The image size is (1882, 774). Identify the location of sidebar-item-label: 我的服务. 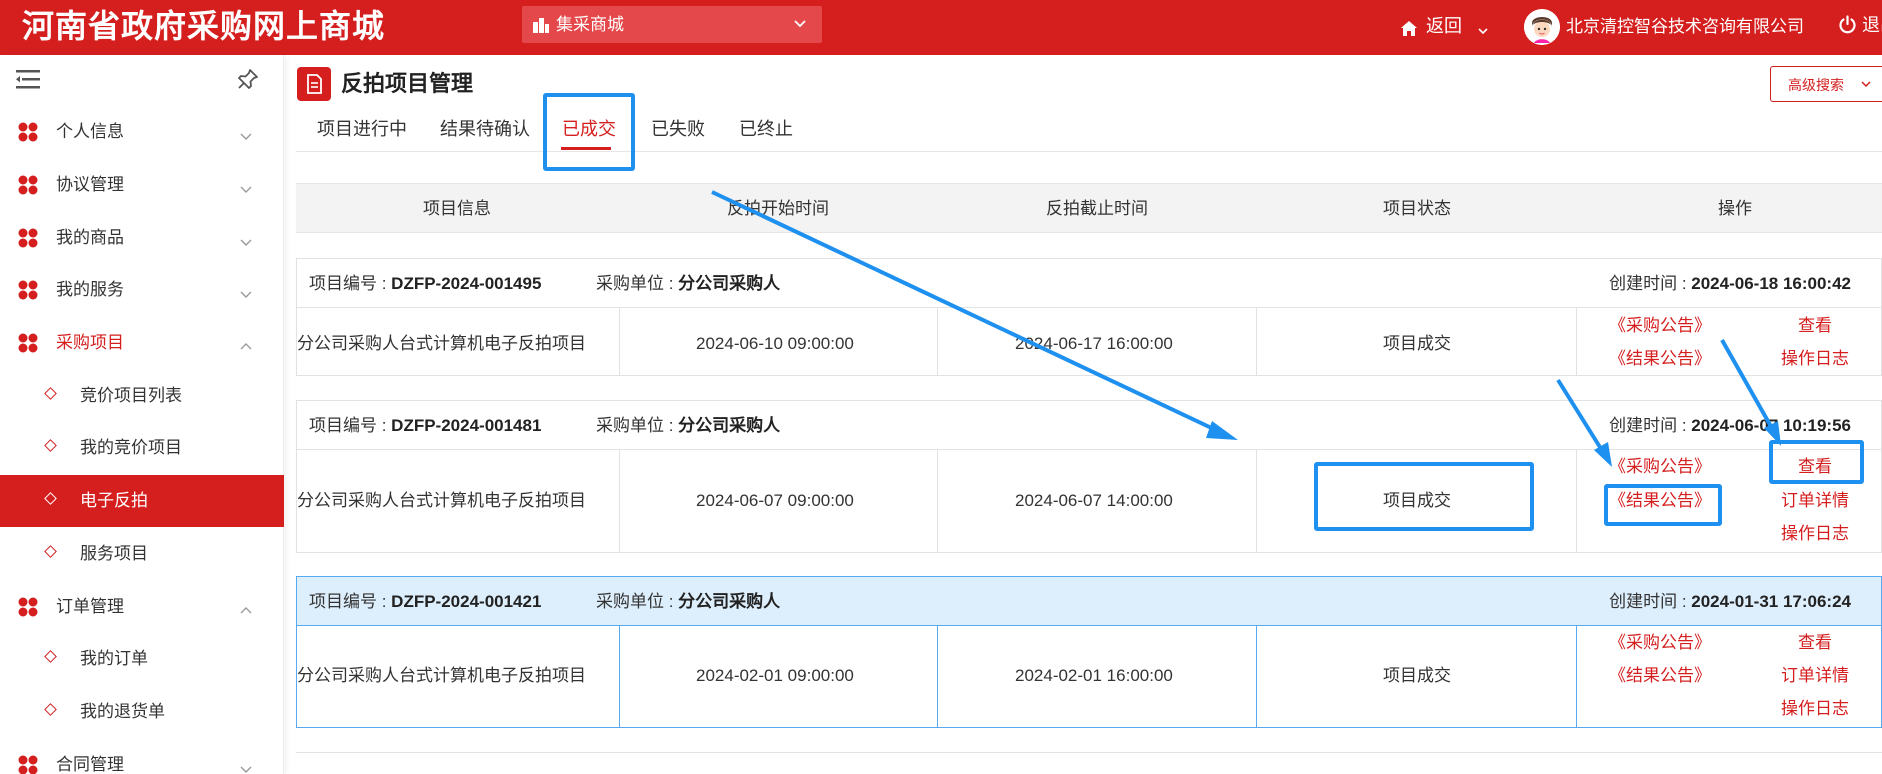
(90, 289).